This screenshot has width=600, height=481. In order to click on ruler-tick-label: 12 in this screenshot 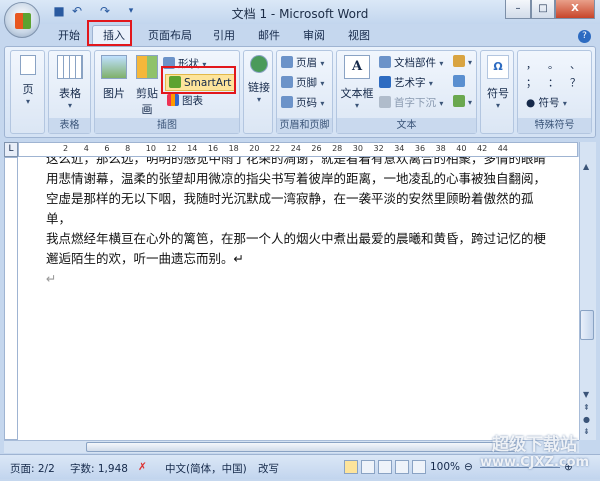, I will do `click(171, 148)`.